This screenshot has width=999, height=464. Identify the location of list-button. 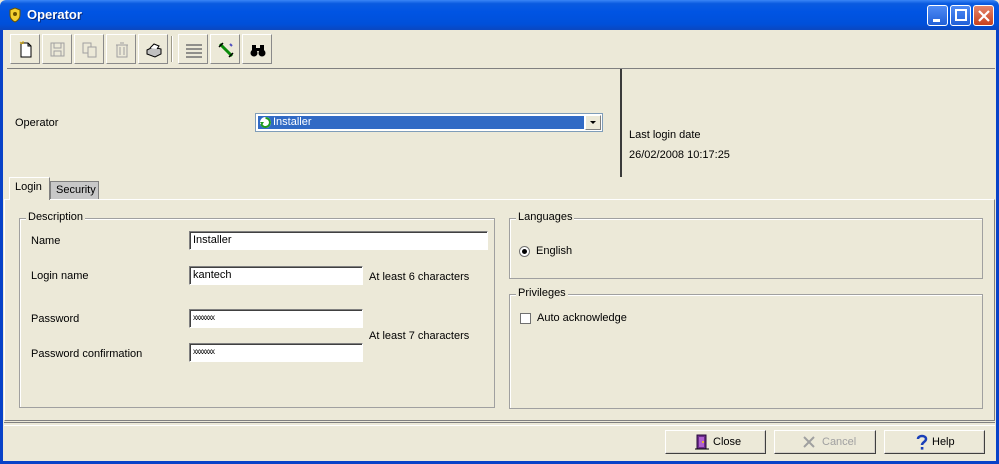
(193, 49).